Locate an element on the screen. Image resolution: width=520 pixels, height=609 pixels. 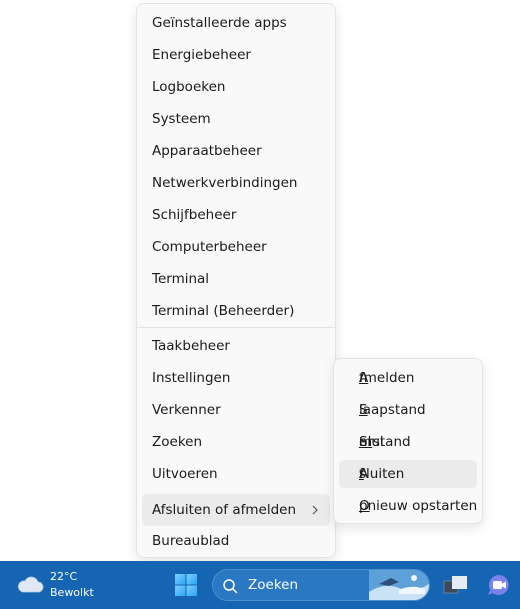
menu-item-desktop: Bureaublad is located at coordinates (190, 541).